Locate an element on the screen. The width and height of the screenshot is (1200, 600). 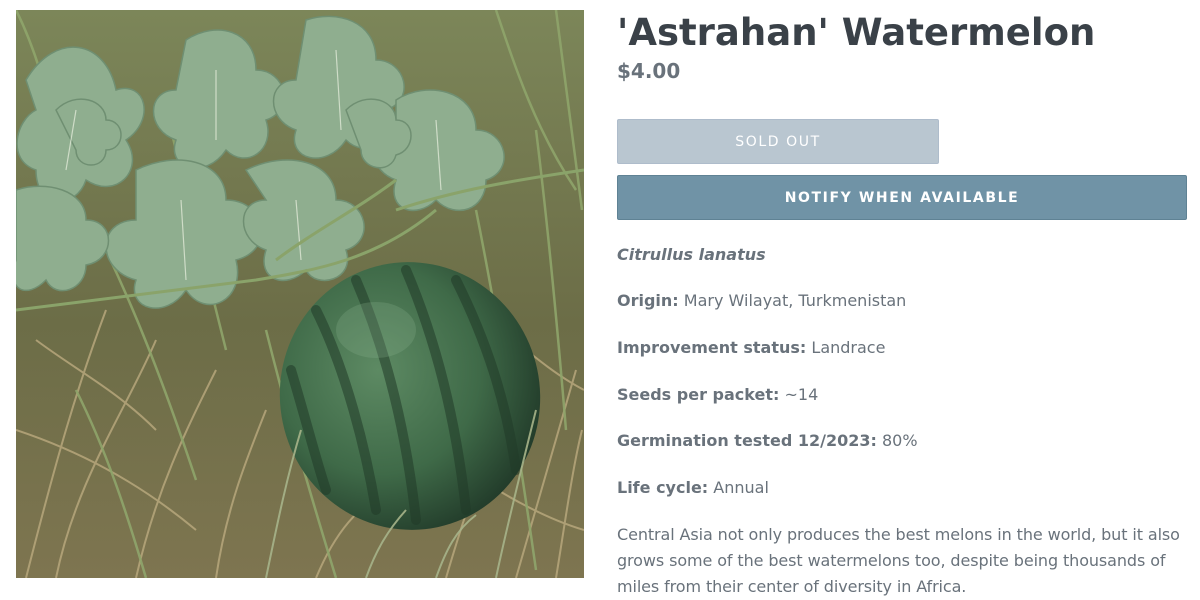
spec-label: Improvement status: is located at coordinates (712, 347).